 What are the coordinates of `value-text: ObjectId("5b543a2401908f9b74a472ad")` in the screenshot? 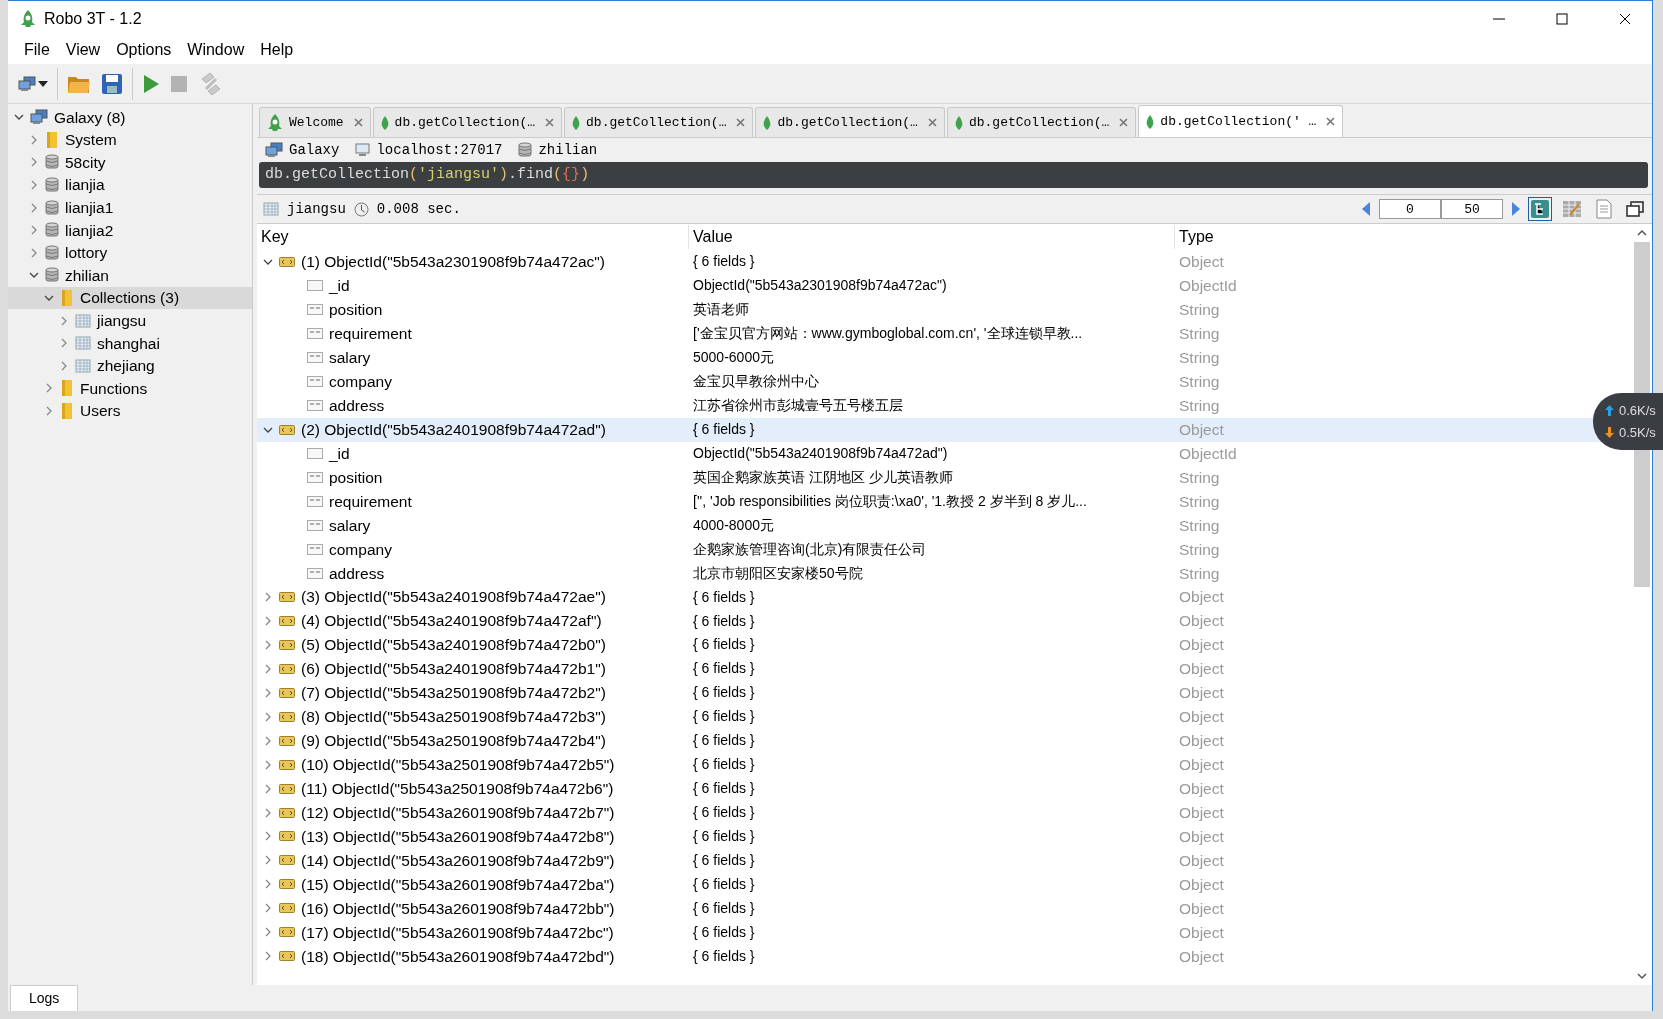 It's located at (820, 452).